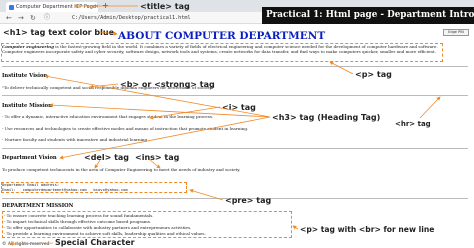  I want to click on tab-title: Computer Department ICP Page, so click(56, 7).